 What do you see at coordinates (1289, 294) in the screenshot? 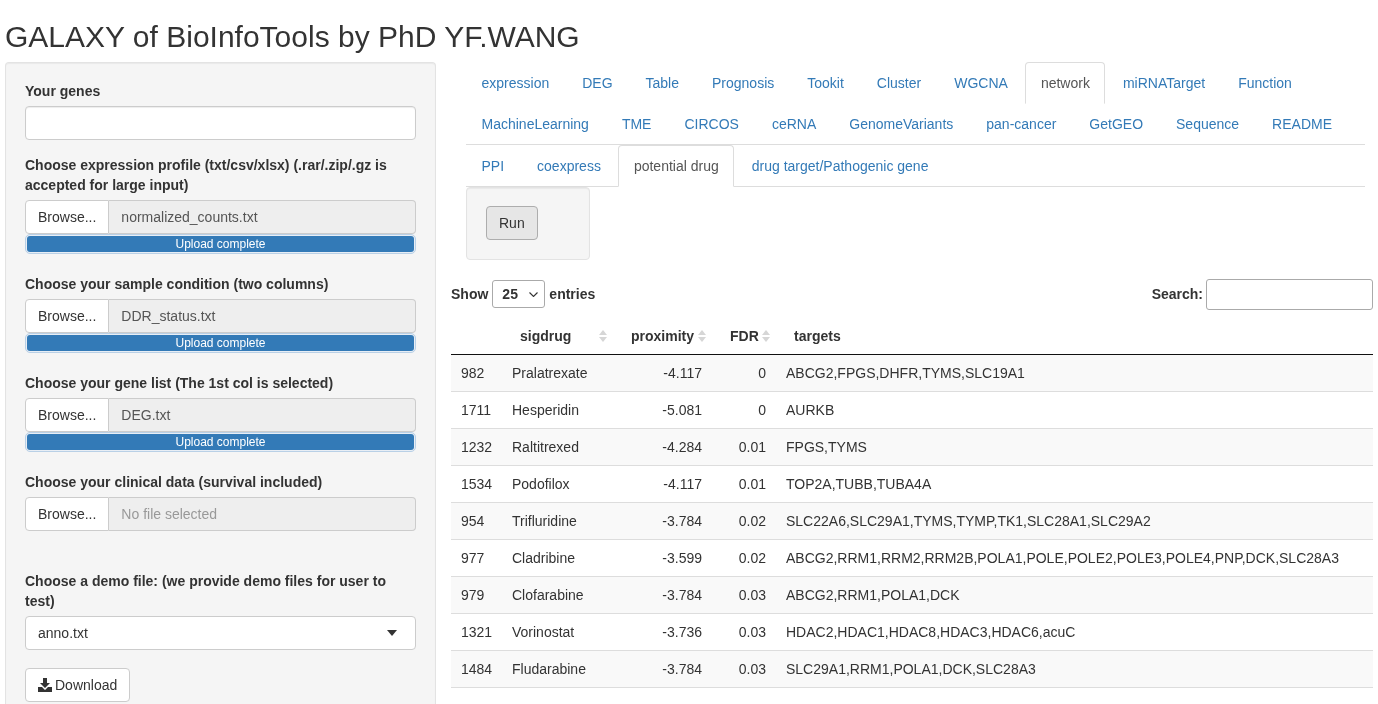
I see `search-field` at bounding box center [1289, 294].